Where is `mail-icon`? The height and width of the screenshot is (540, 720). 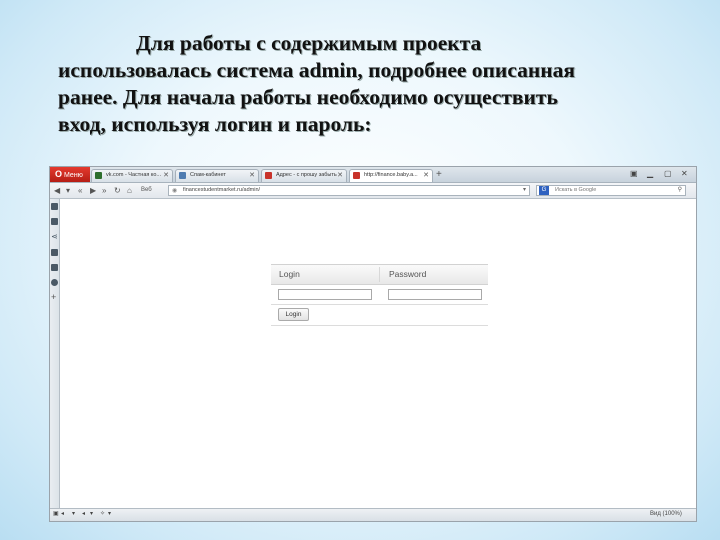 mail-icon is located at coordinates (54, 221).